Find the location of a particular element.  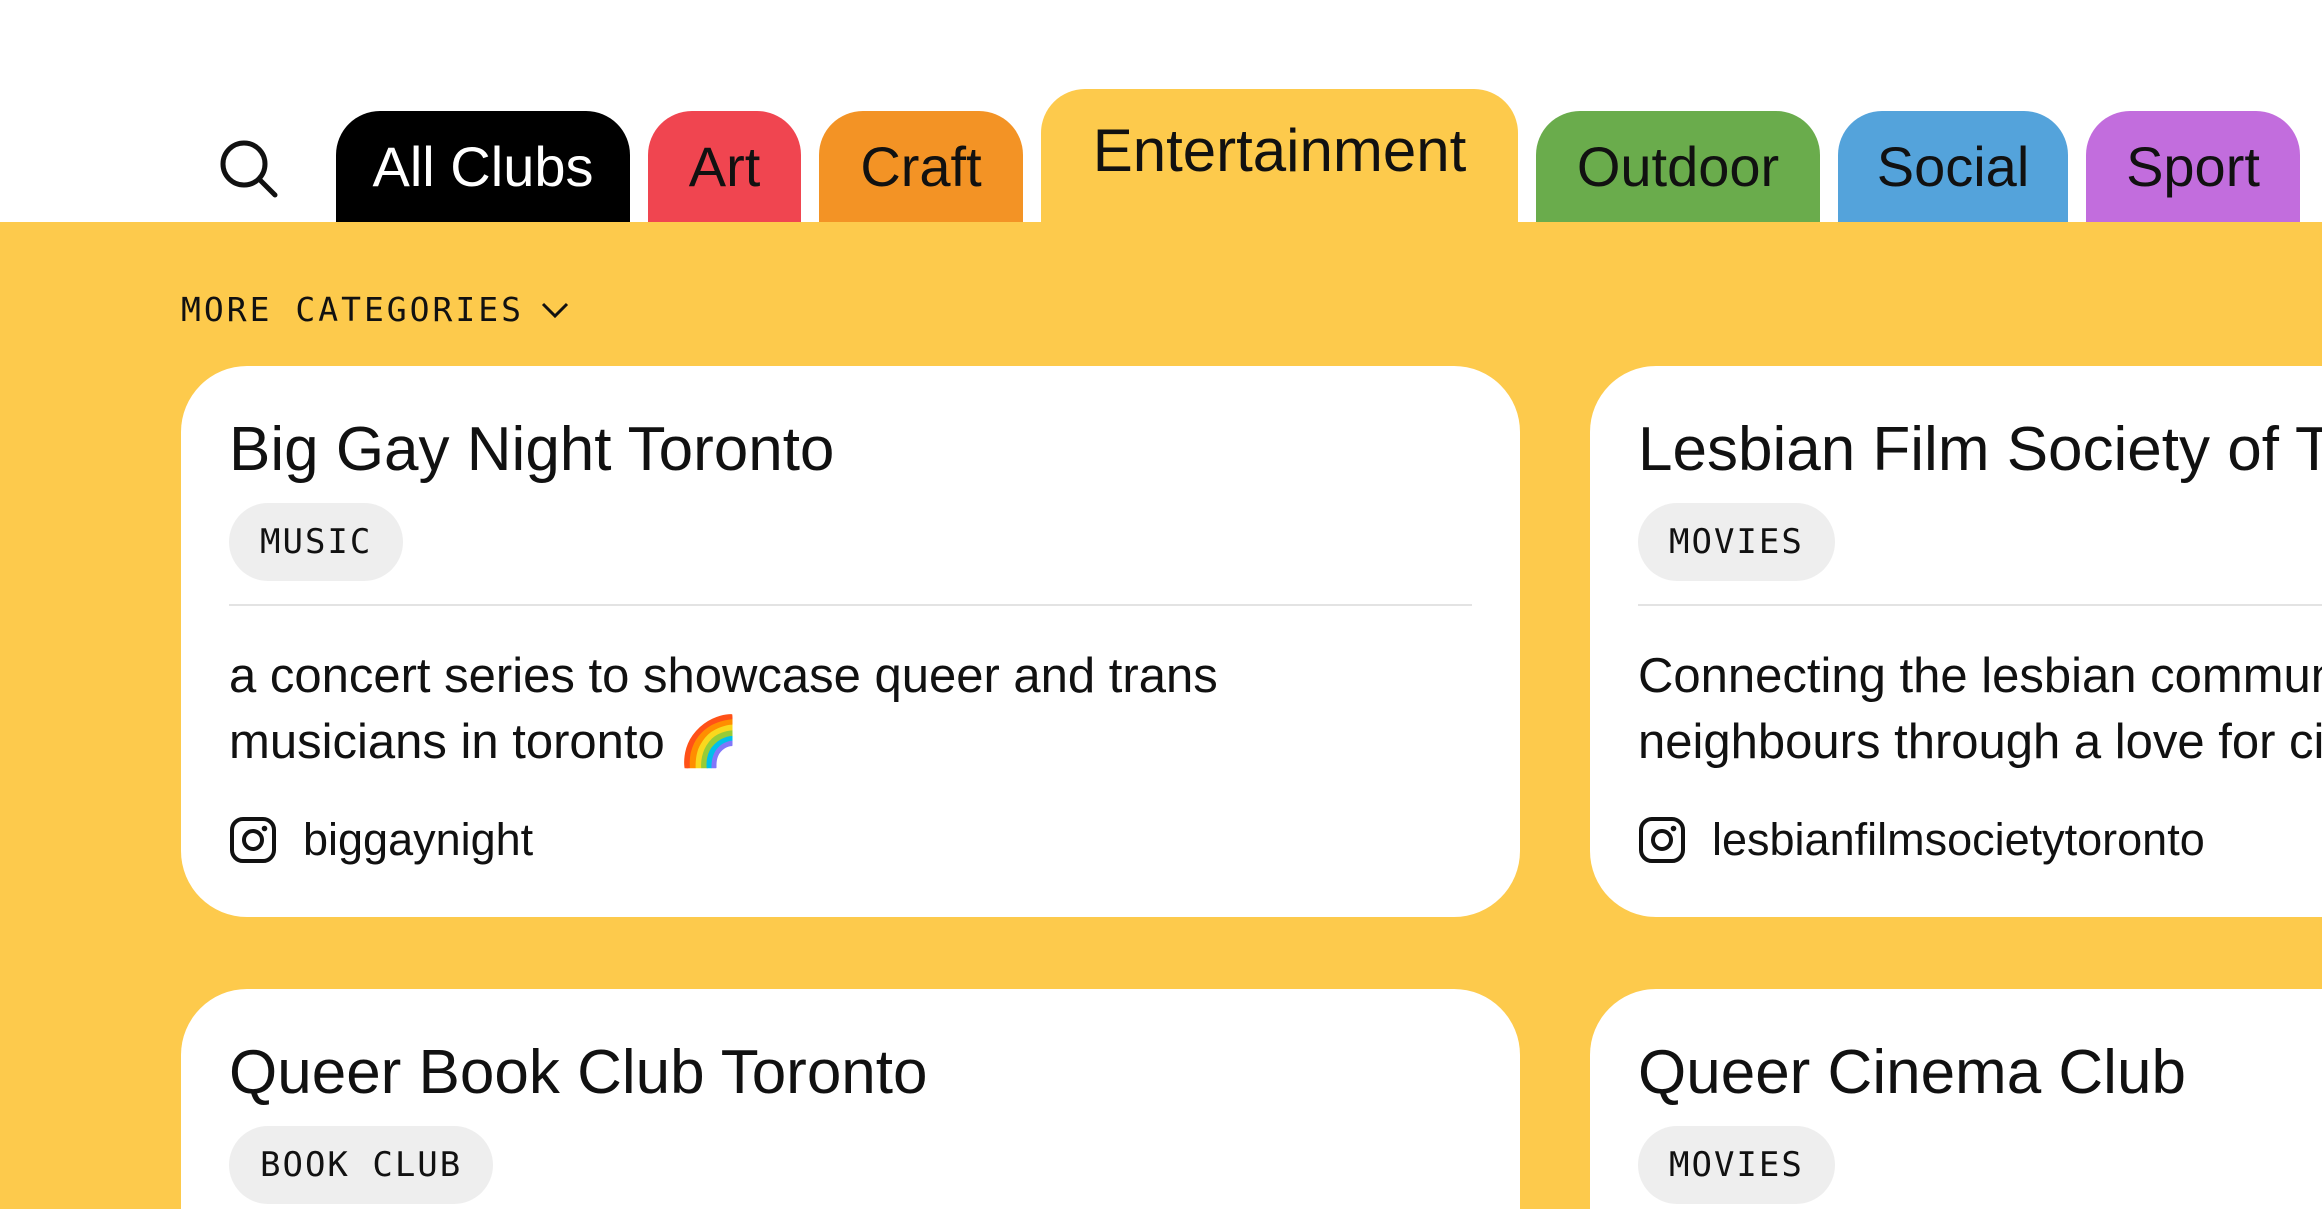

chevron-down-icon is located at coordinates (555, 310).